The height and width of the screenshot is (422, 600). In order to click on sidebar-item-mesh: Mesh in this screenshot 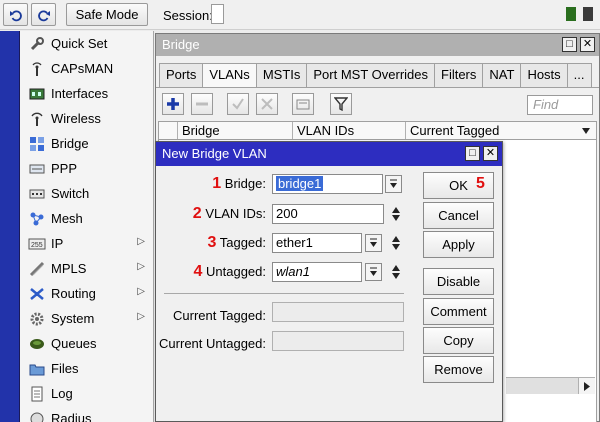, I will do `click(86, 218)`.